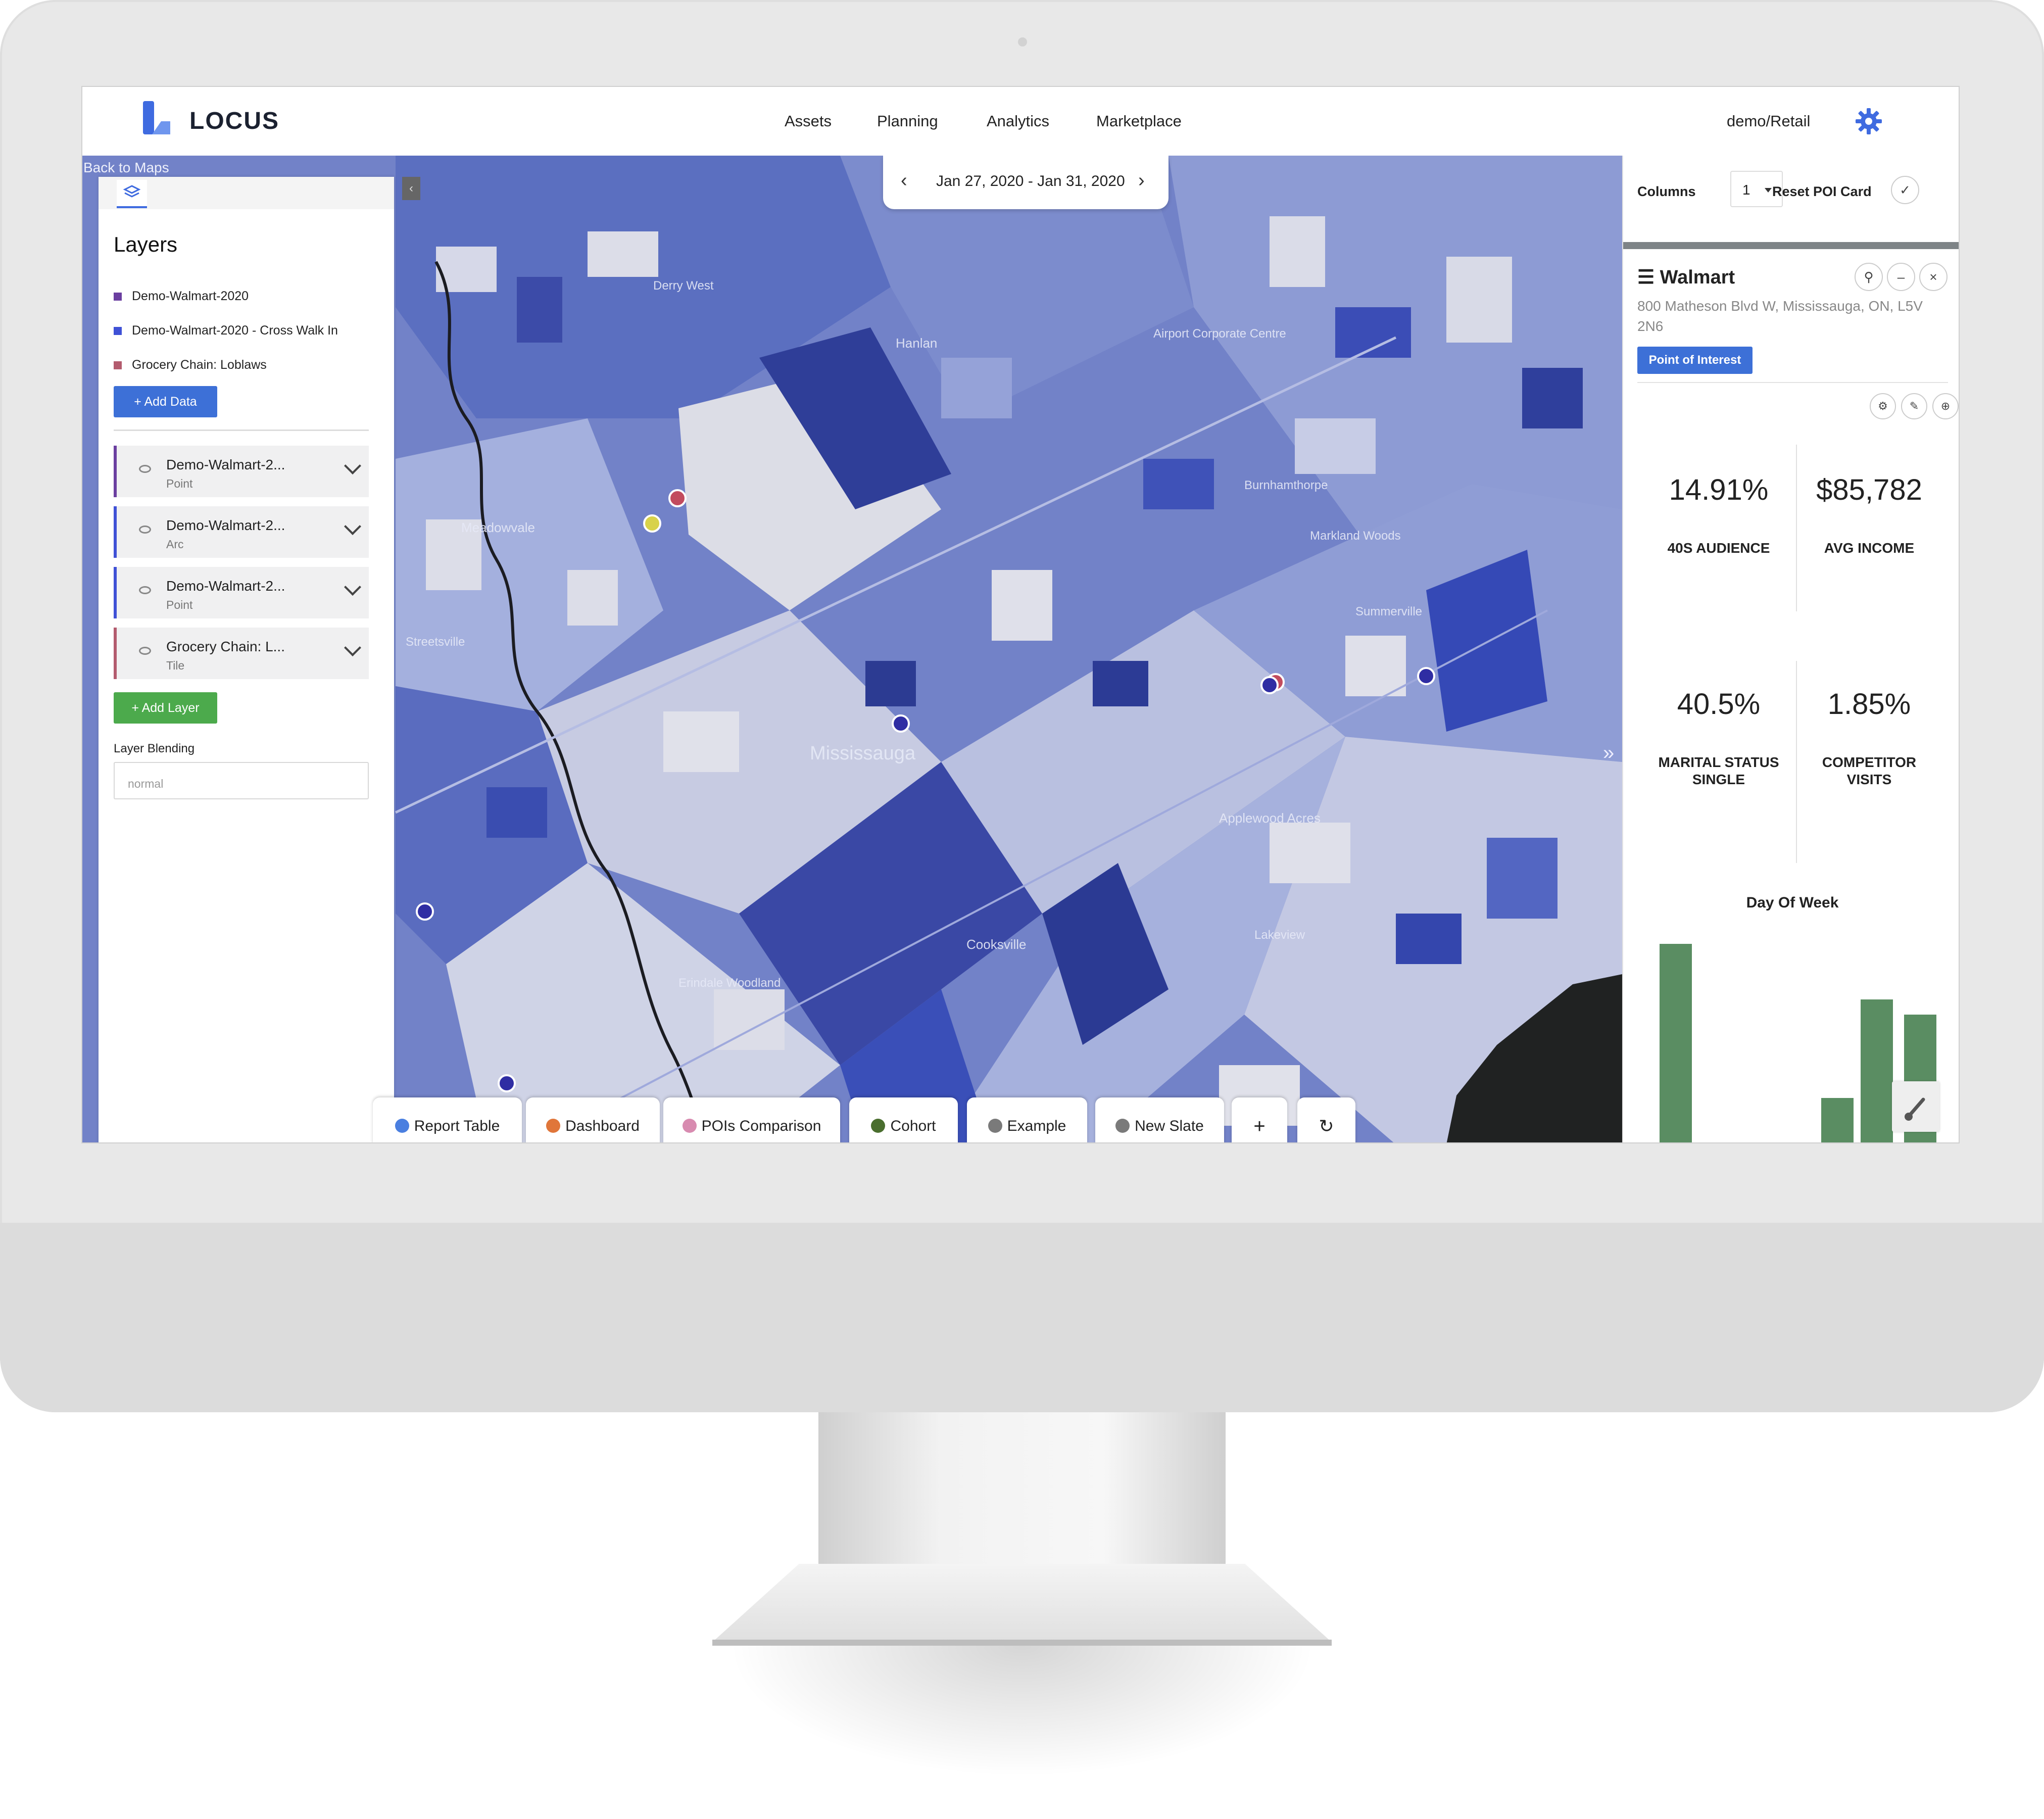 The image size is (2044, 1819). Describe the element at coordinates (1022, 42) in the screenshot. I see `camera` at that location.